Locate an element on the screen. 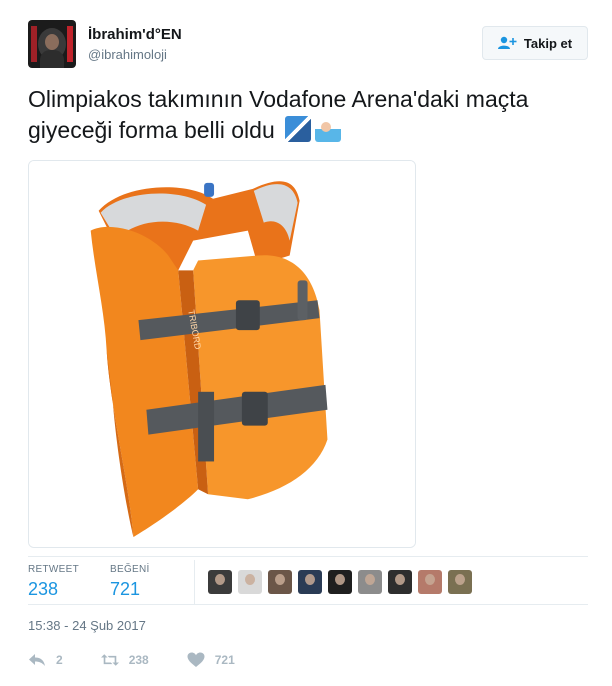 Image resolution: width=612 pixels, height=686 pixels. like-action-count: 721 is located at coordinates (224, 660).